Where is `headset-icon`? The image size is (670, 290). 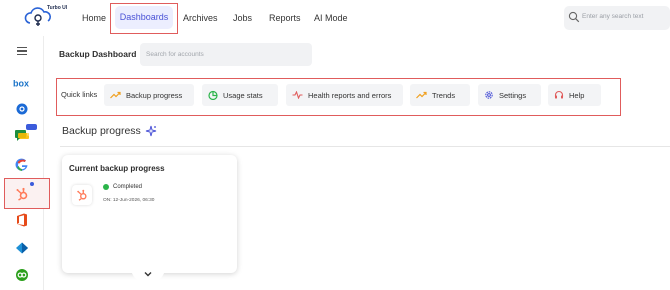
headset-icon is located at coordinates (559, 94).